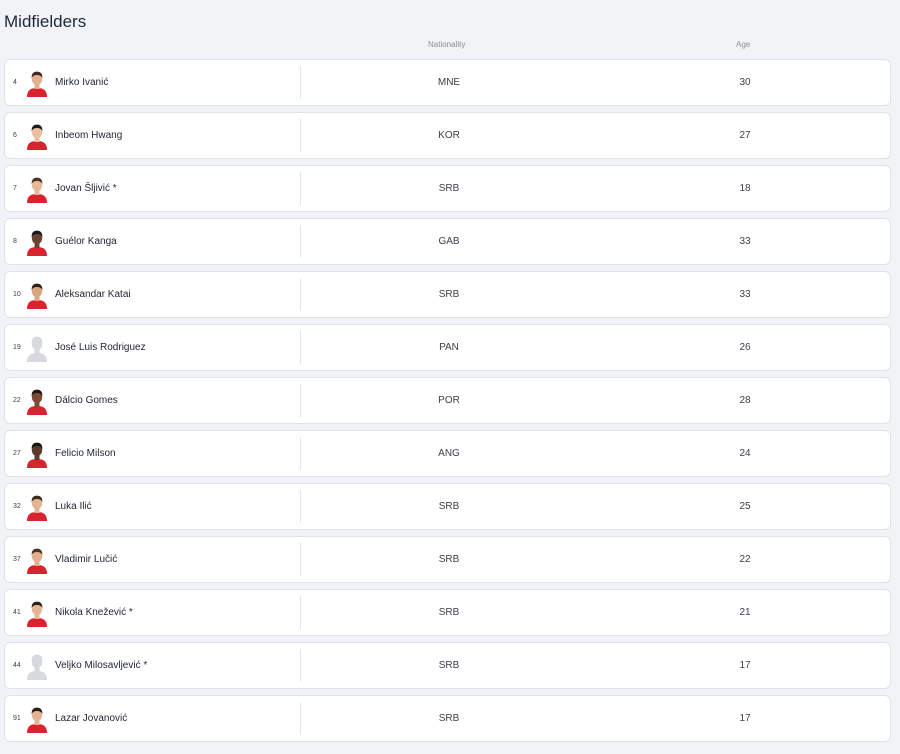  I want to click on player-row: 8 Guélor Kanga GAB 33, so click(447, 241).